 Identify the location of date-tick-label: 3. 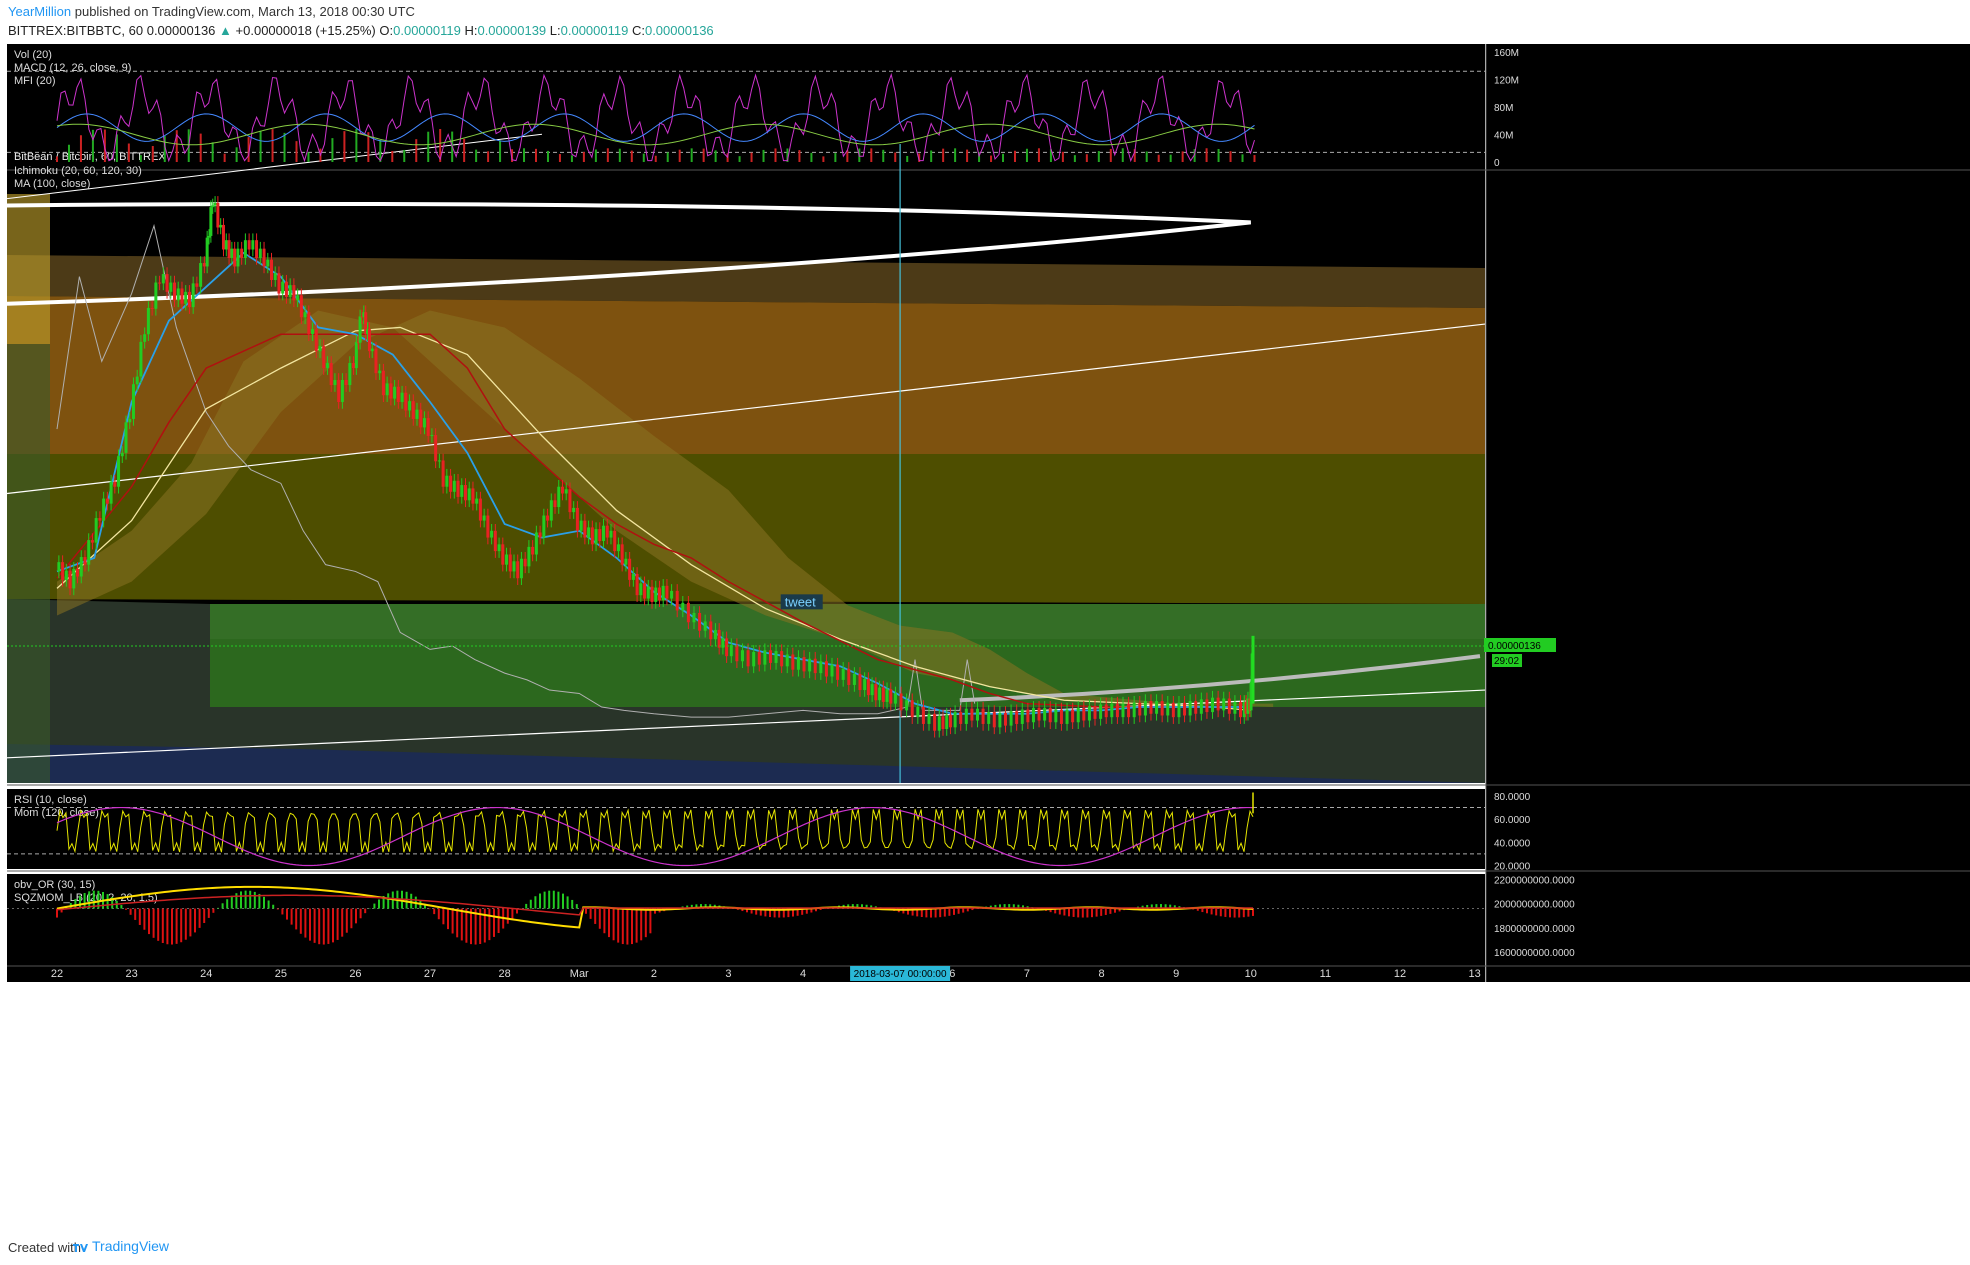
(728, 974).